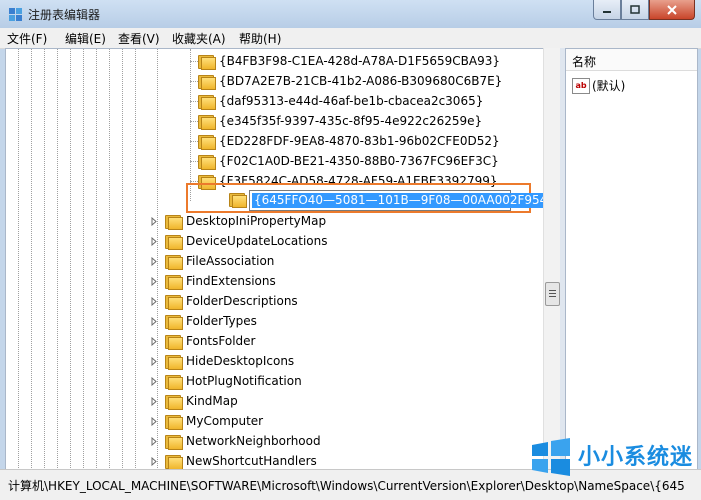  I want to click on tree-key: HotPlugNotification, so click(225, 381).